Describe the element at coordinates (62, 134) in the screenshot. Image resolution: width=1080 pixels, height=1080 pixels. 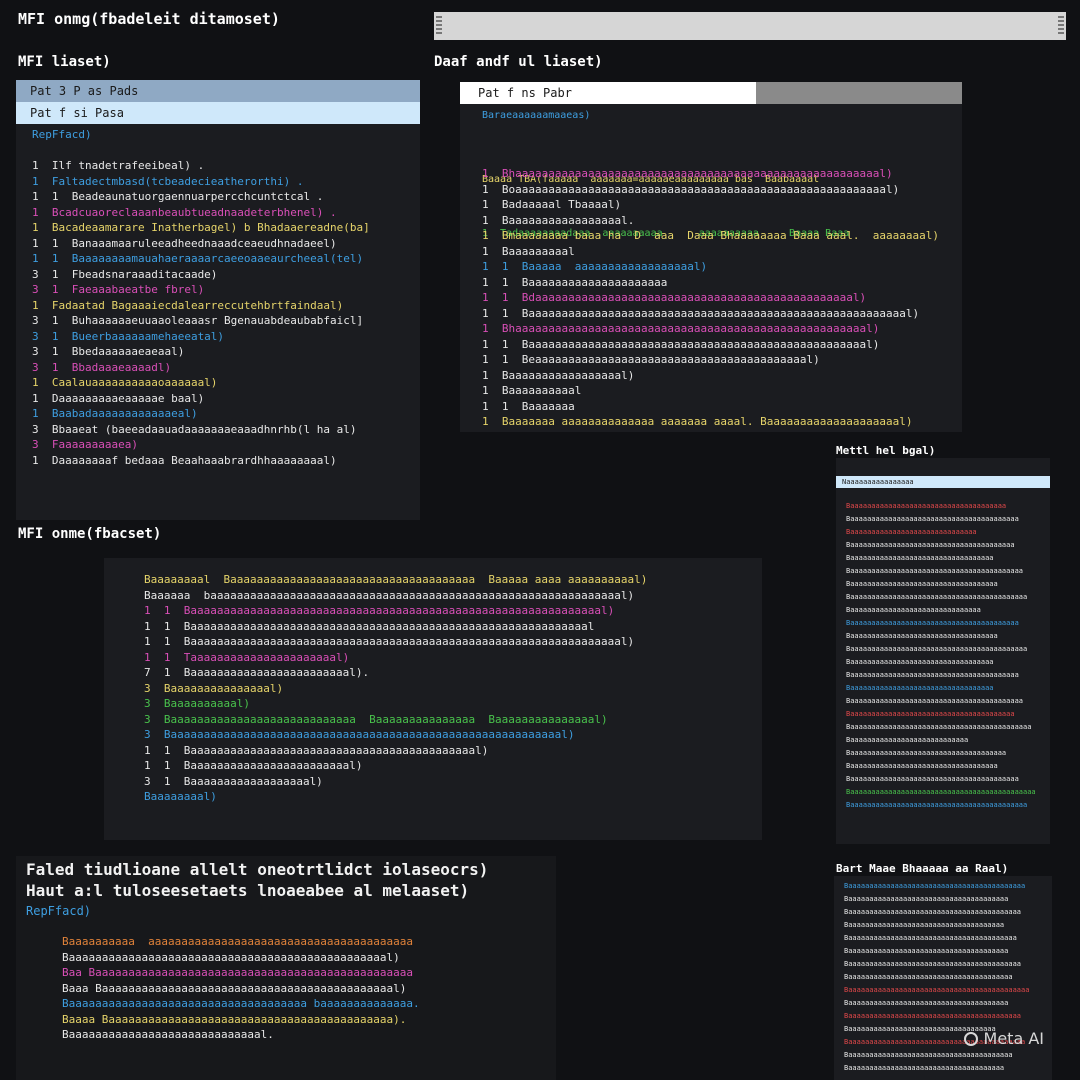
I see `panel-a-subtitle: RepFfacd)` at that location.